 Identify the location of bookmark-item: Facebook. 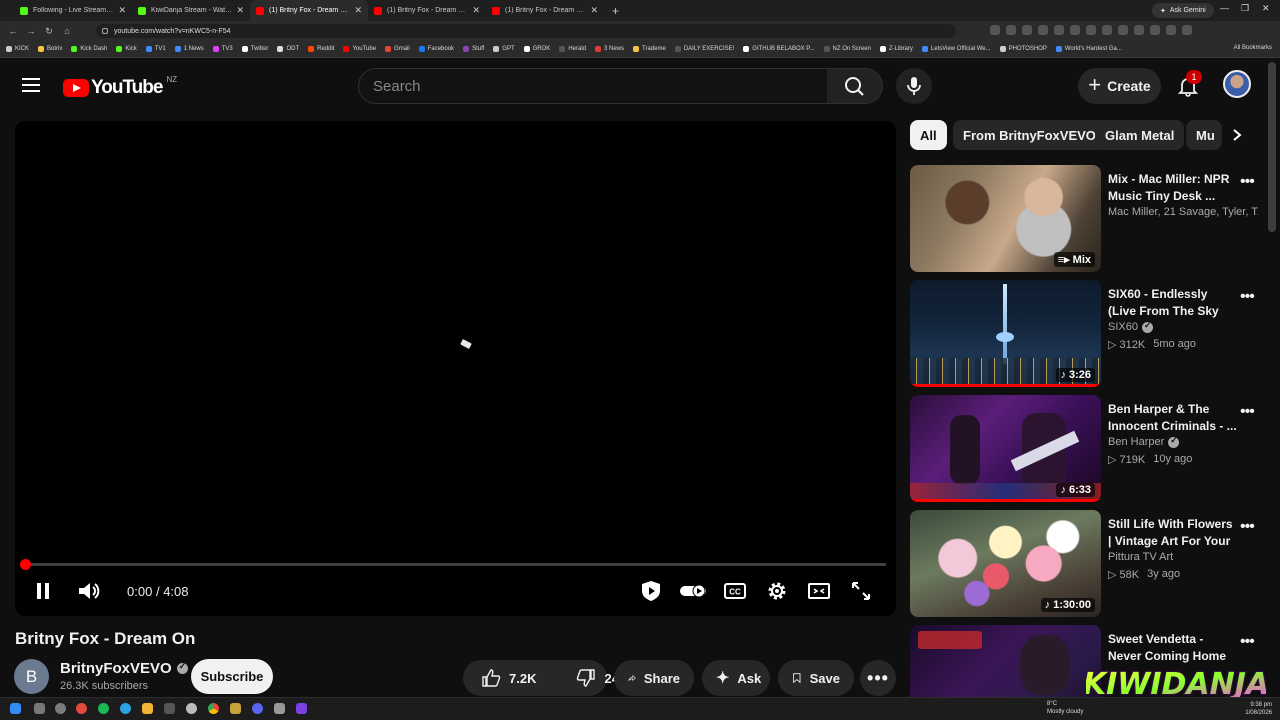
(436, 49).